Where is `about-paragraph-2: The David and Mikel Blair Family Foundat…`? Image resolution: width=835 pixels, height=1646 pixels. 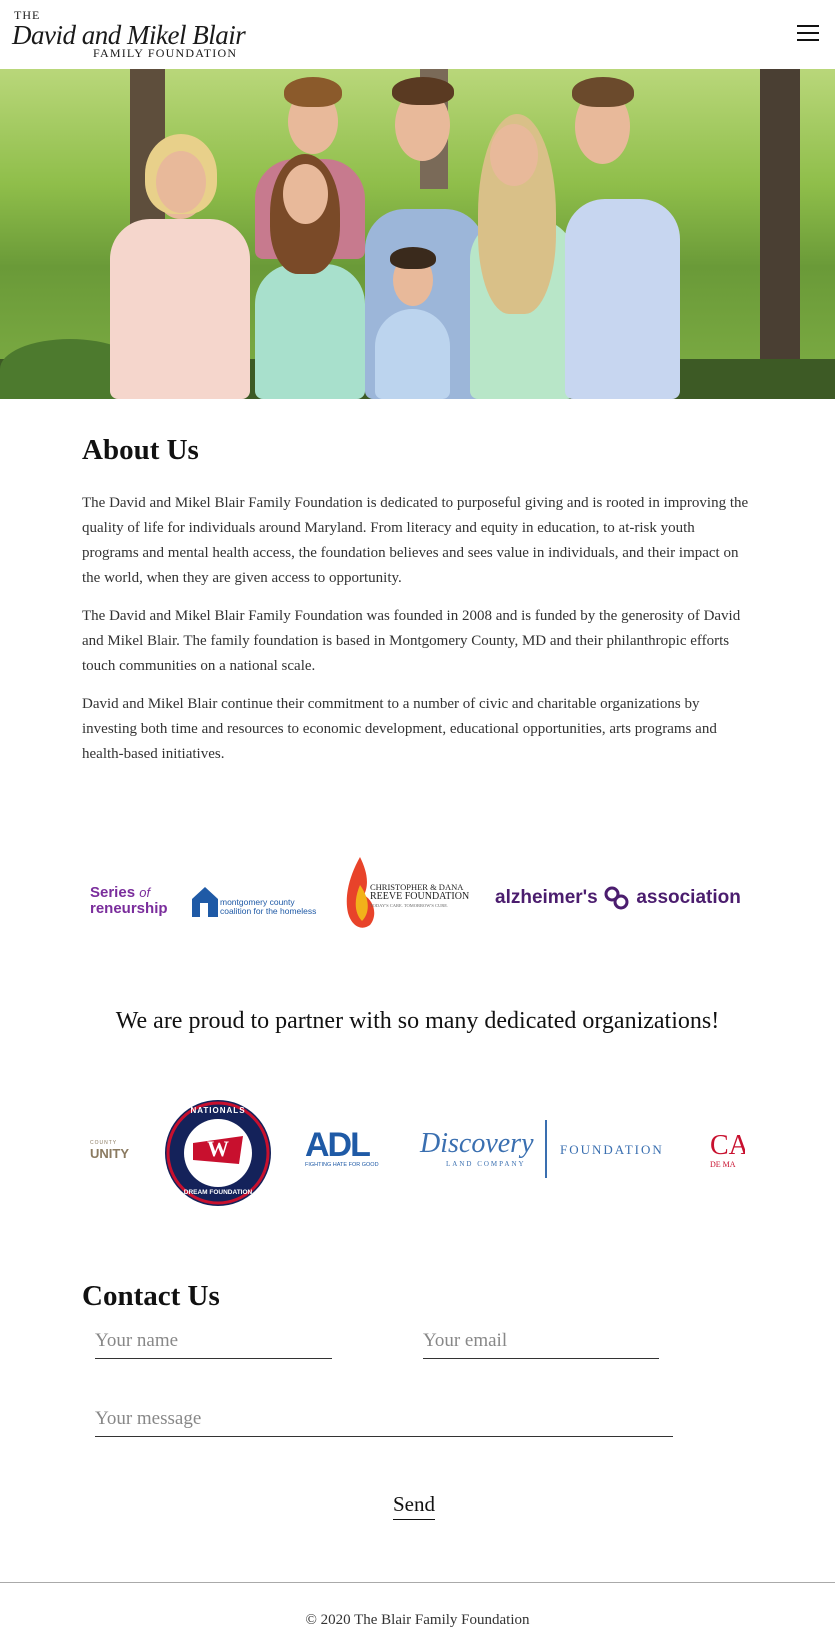 about-paragraph-2: The David and Mikel Blair Family Foundat… is located at coordinates (411, 641).